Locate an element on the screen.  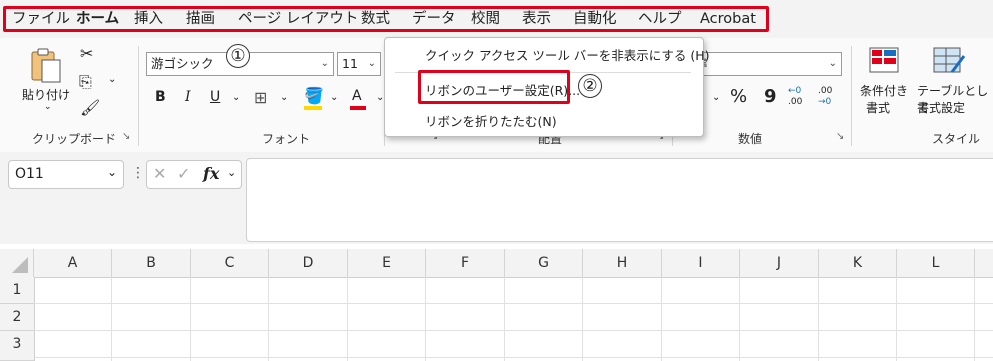
formula-buttons: ✕ ✓ fx ⌄ is located at coordinates (194, 174).